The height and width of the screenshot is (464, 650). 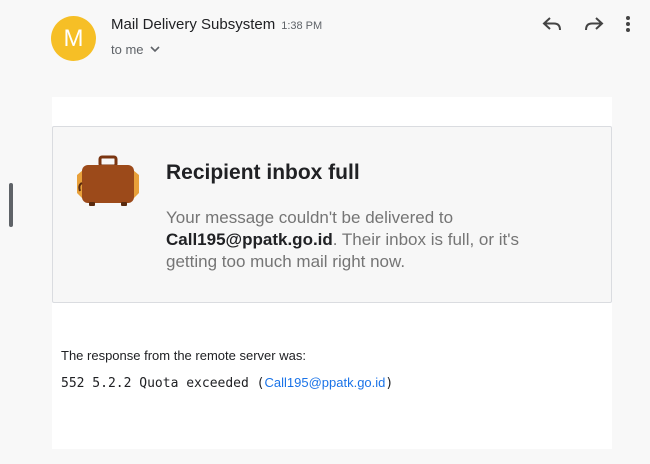 I want to click on reply-button, so click(x=552, y=26).